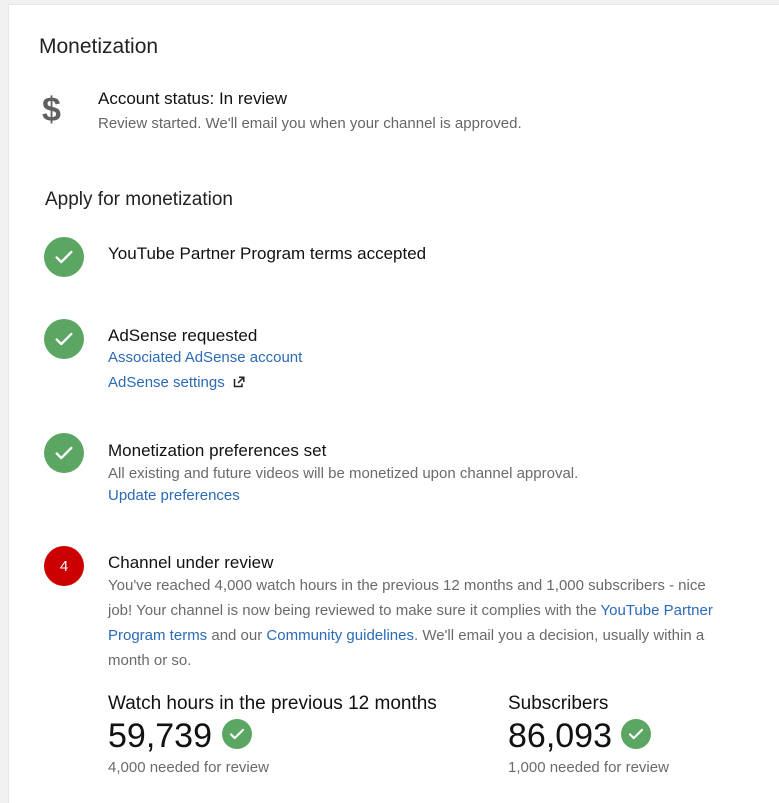 The image size is (779, 803). What do you see at coordinates (272, 703) in the screenshot?
I see `watch-hours-label: Watch hours in the previous 12 months` at bounding box center [272, 703].